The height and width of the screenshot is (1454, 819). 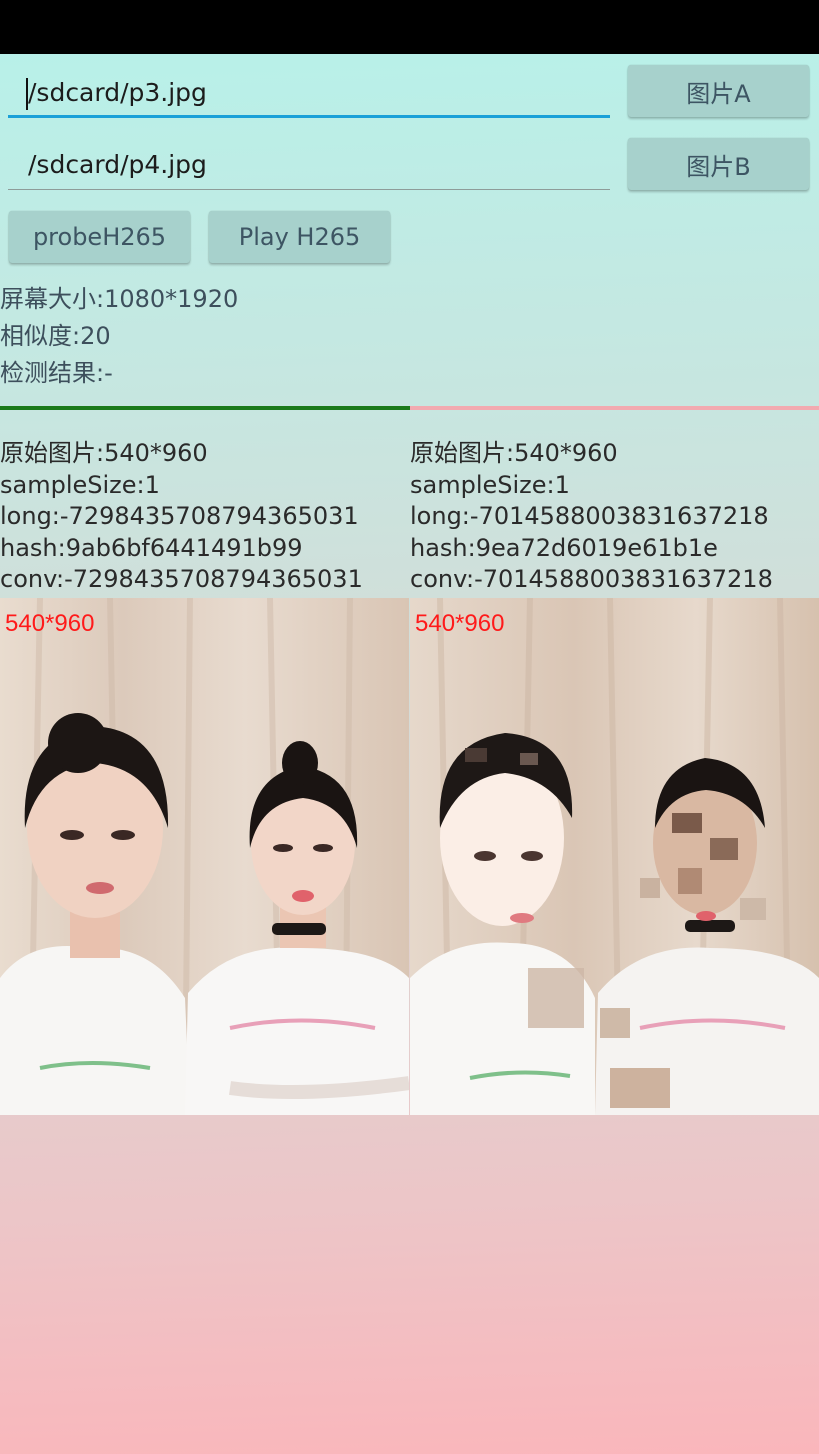 I want to click on pick-image-a-button: 图片A, so click(x=718, y=91).